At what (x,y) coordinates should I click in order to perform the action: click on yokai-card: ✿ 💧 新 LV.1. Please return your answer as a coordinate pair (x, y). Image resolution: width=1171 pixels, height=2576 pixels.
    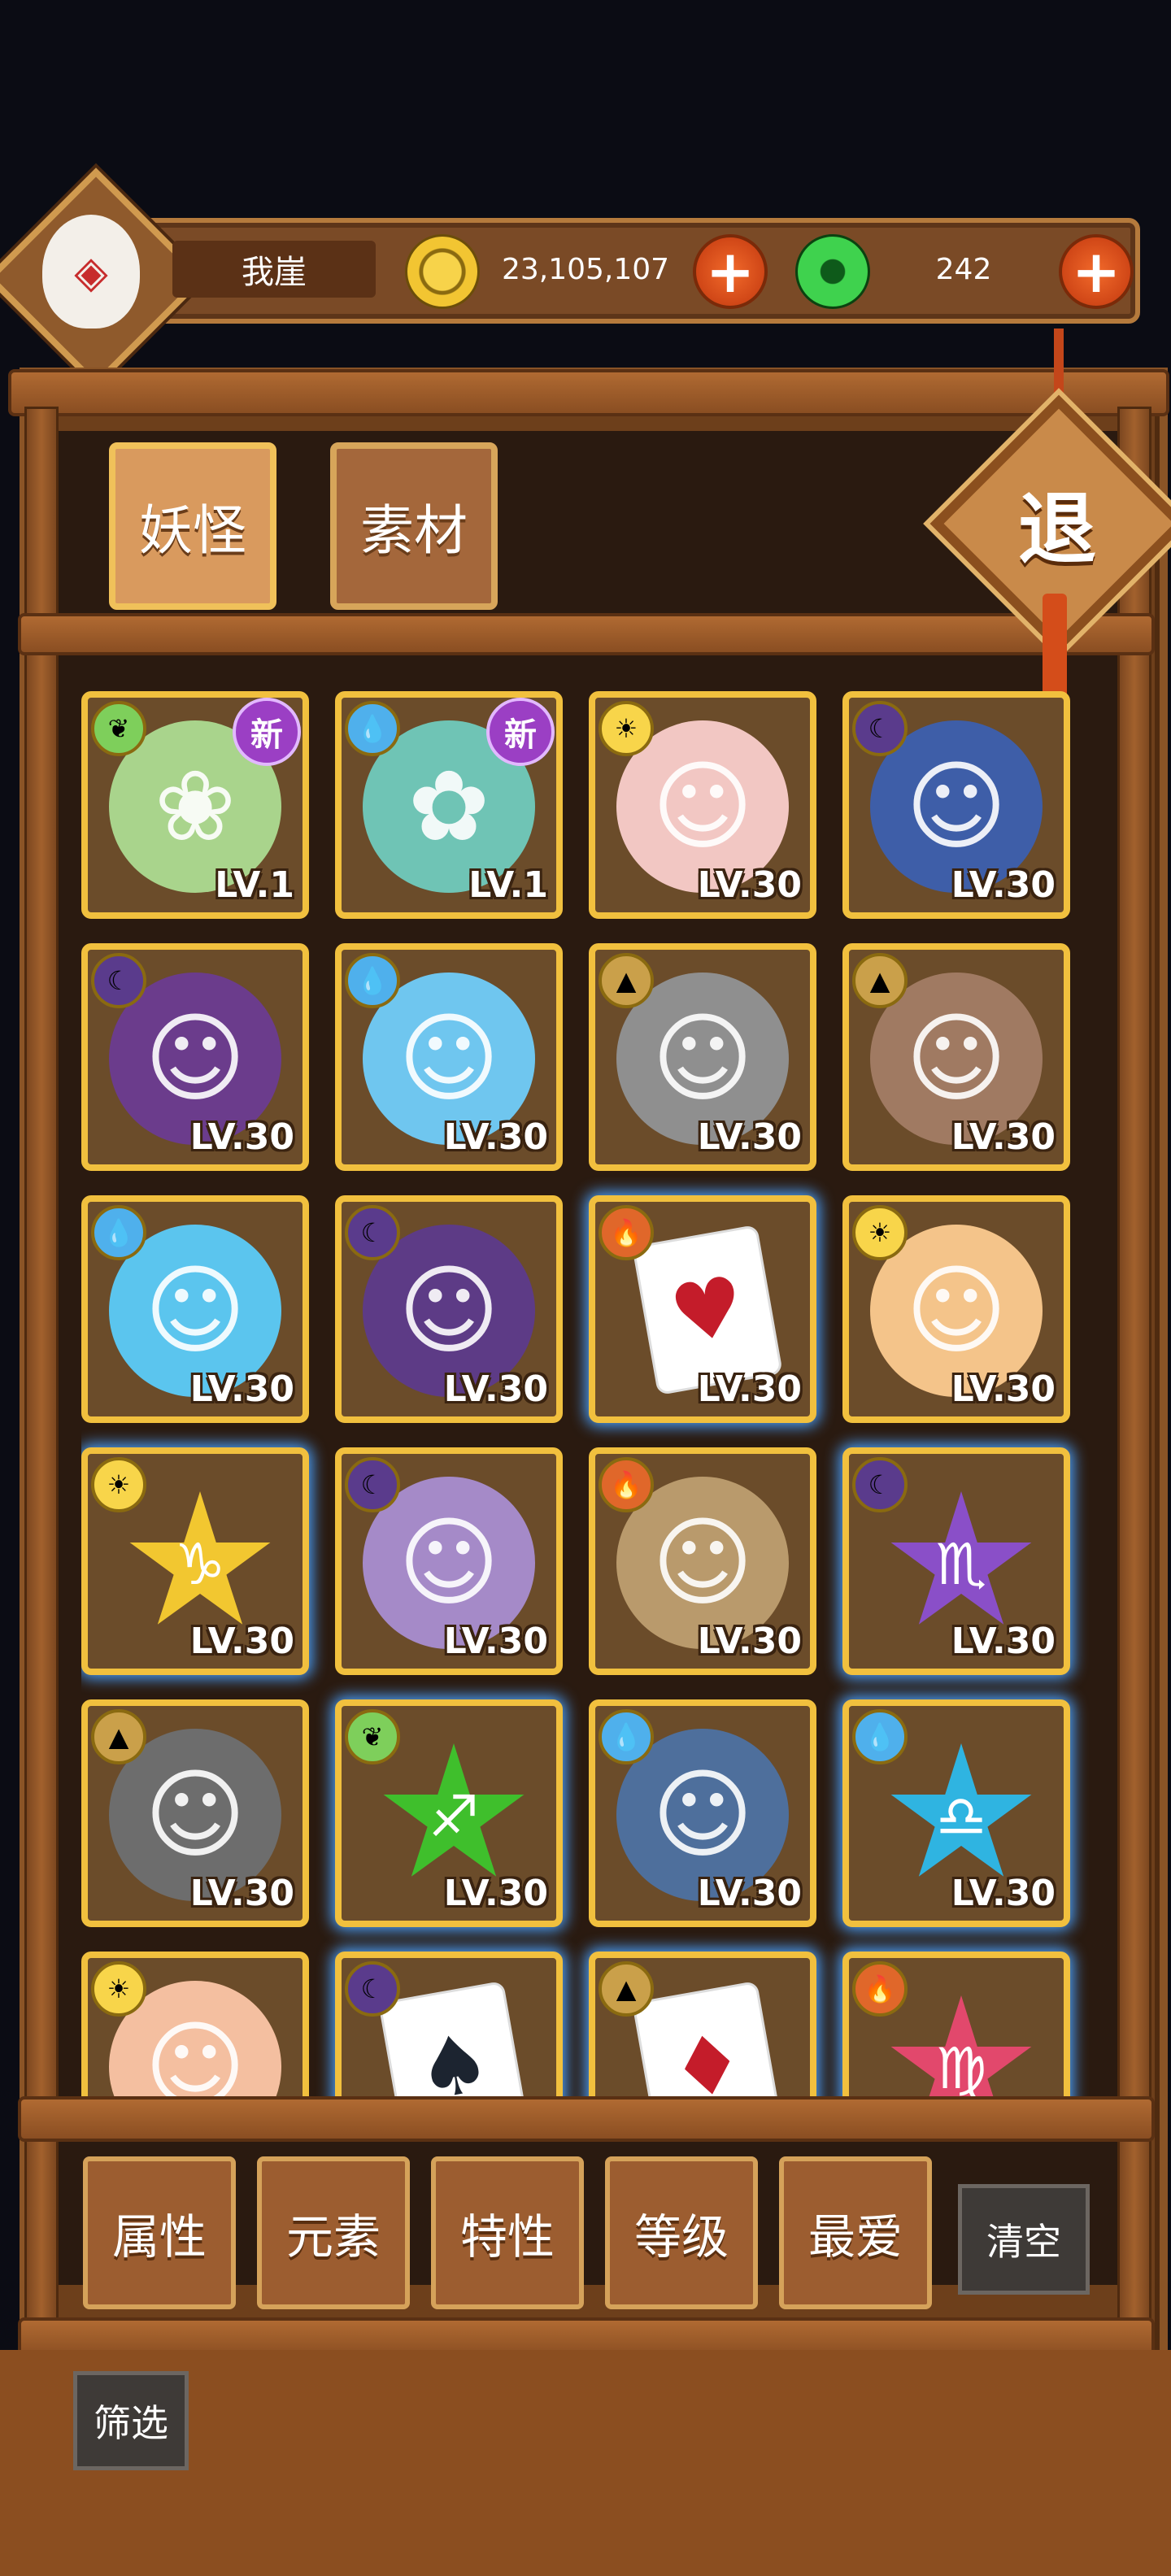
    Looking at the image, I should click on (449, 805).